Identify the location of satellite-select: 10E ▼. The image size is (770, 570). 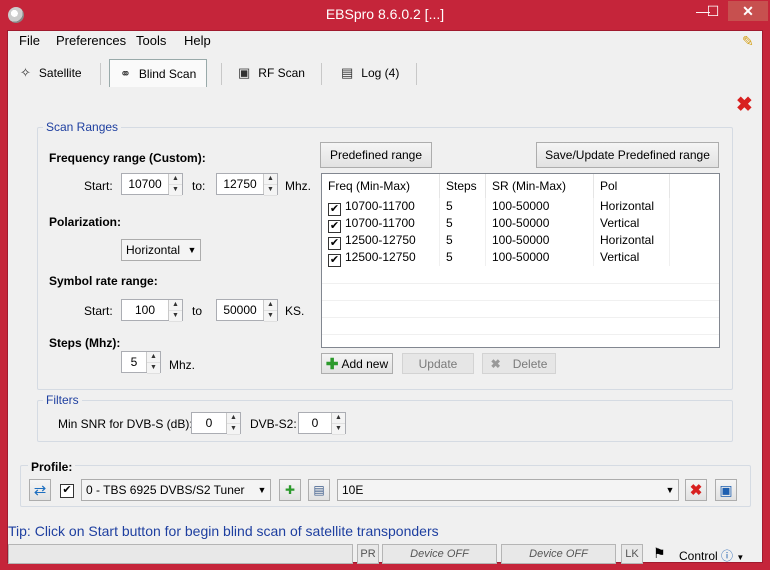
(508, 490).